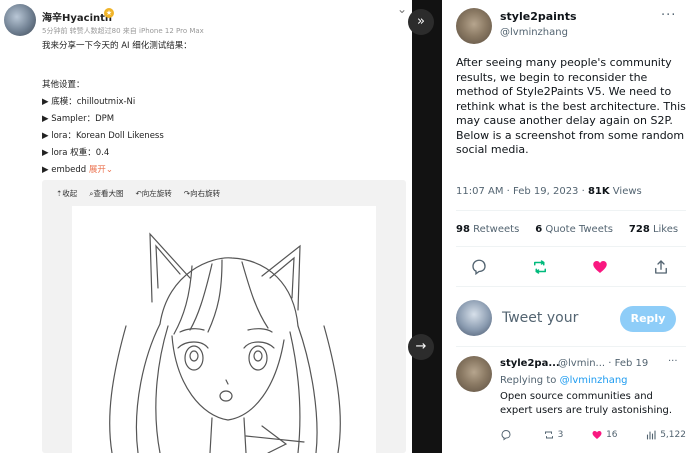  I want to click on tweet-stats: 98 Retweets 6 Quote Tweets 728 Likes, so click(567, 229).